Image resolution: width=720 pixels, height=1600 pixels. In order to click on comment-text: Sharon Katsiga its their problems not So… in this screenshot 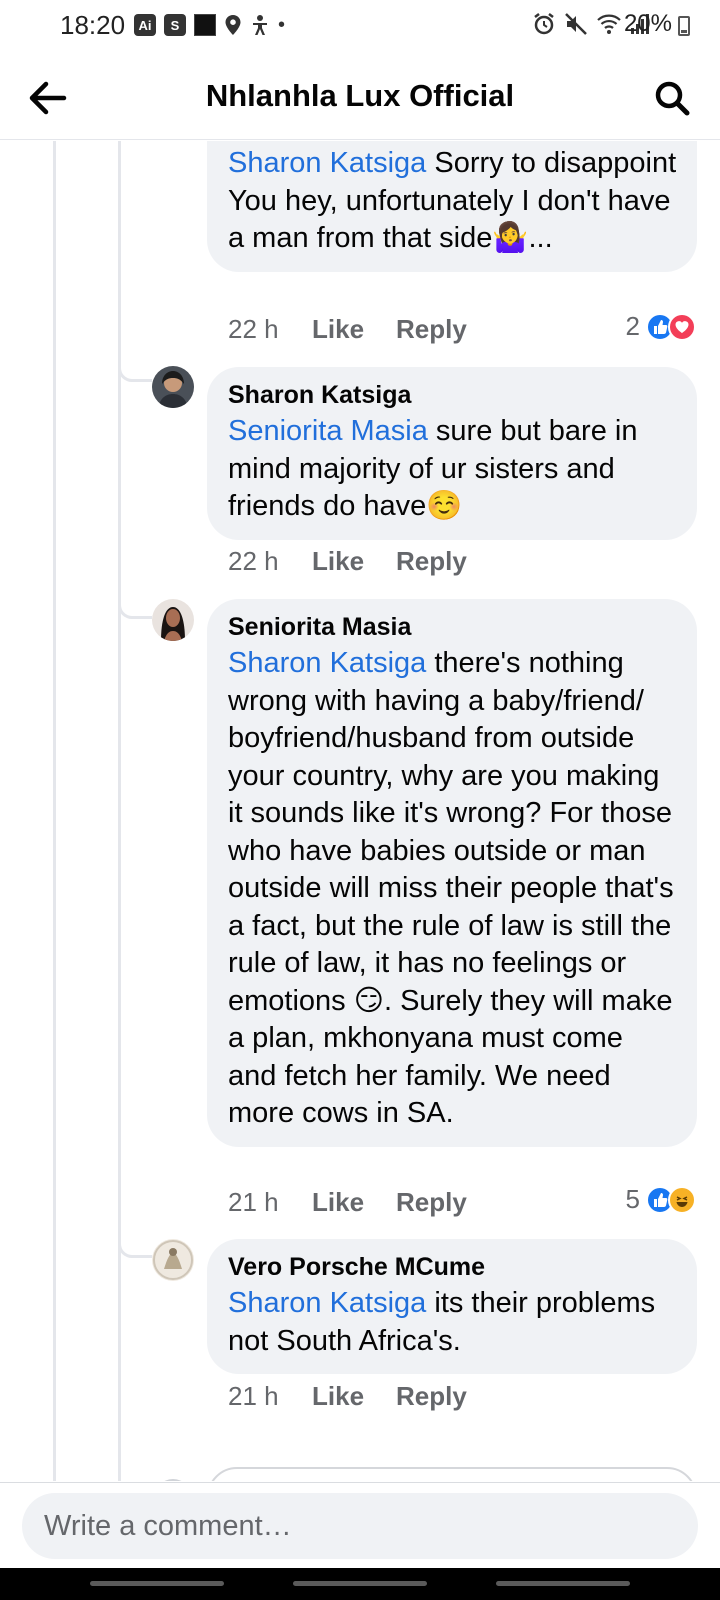, I will do `click(442, 1322)`.